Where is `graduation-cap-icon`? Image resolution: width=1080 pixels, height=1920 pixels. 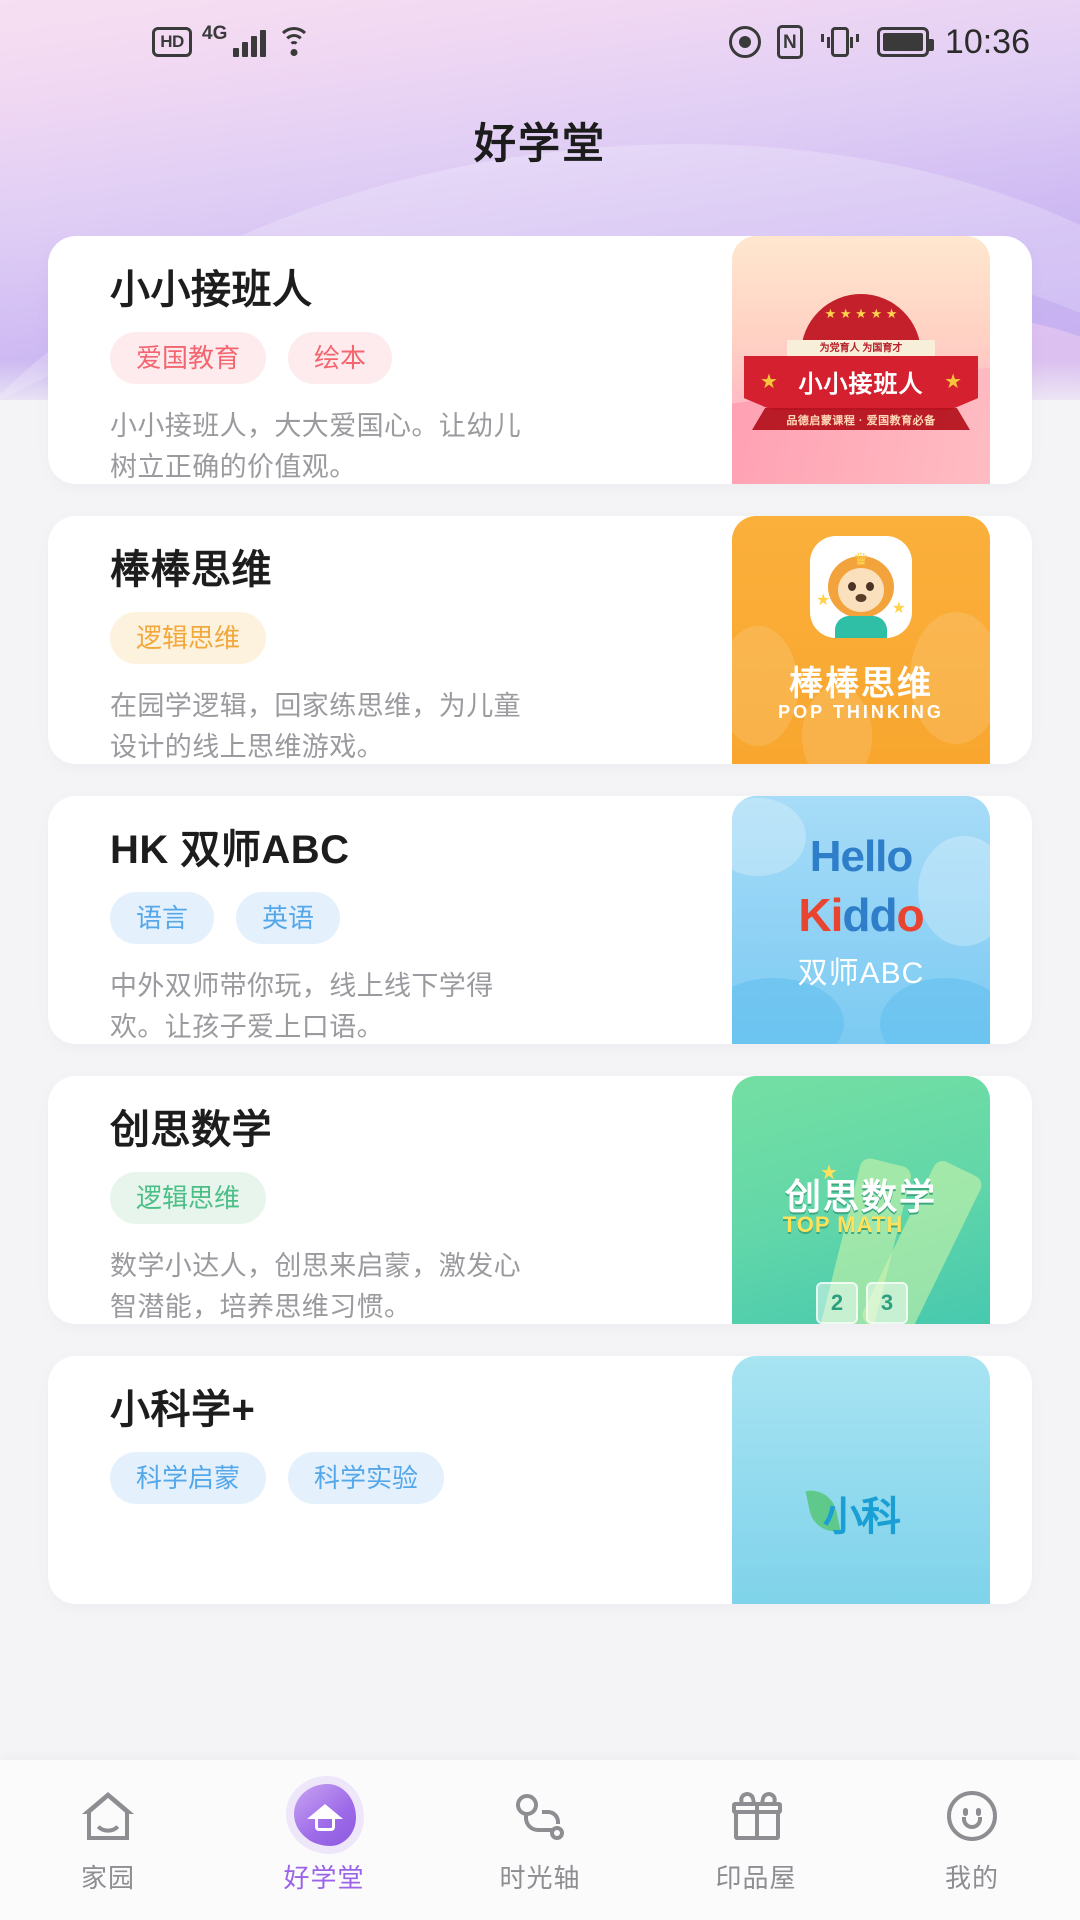 graduation-cap-icon is located at coordinates (324, 1816).